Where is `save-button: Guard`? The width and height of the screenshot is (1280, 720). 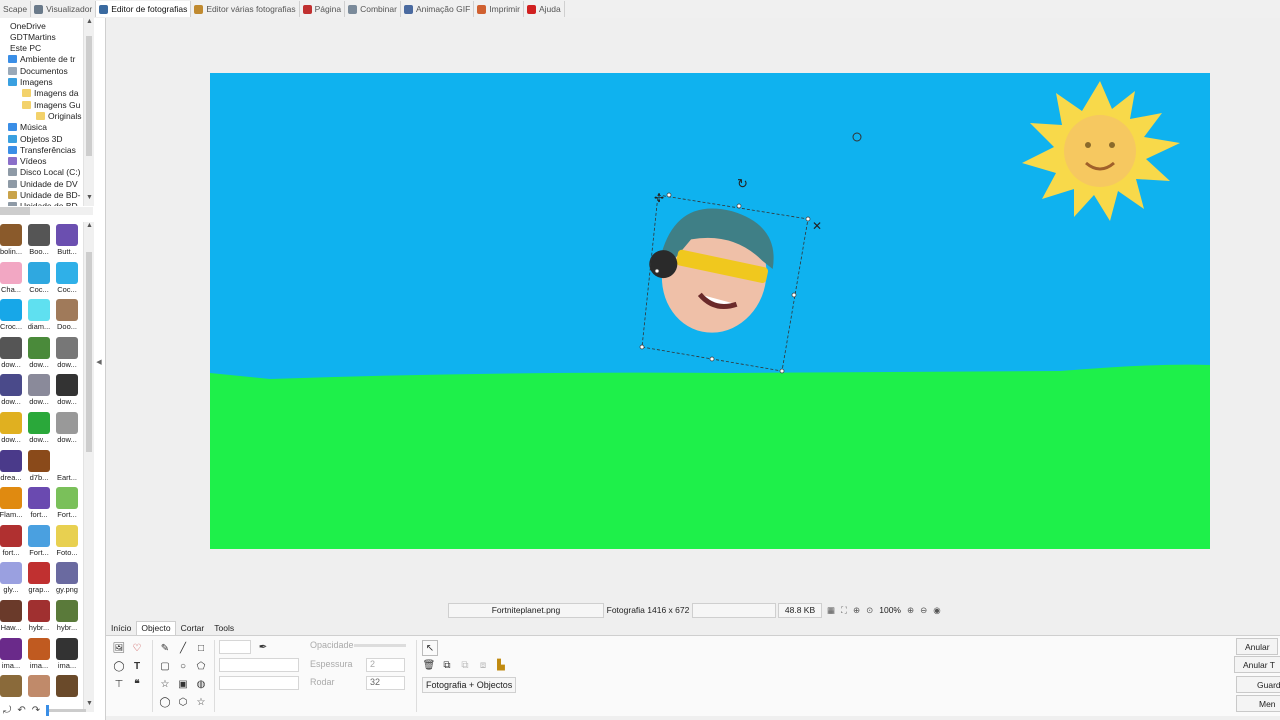 save-button: Guard is located at coordinates (1258, 684).